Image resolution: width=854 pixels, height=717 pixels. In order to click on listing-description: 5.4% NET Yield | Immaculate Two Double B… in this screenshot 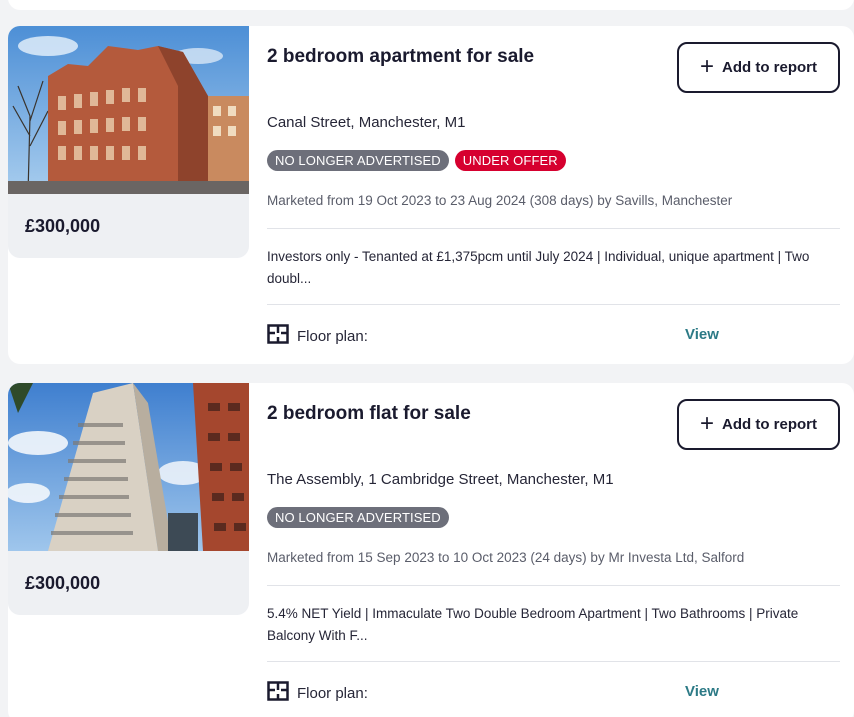, I will do `click(533, 624)`.